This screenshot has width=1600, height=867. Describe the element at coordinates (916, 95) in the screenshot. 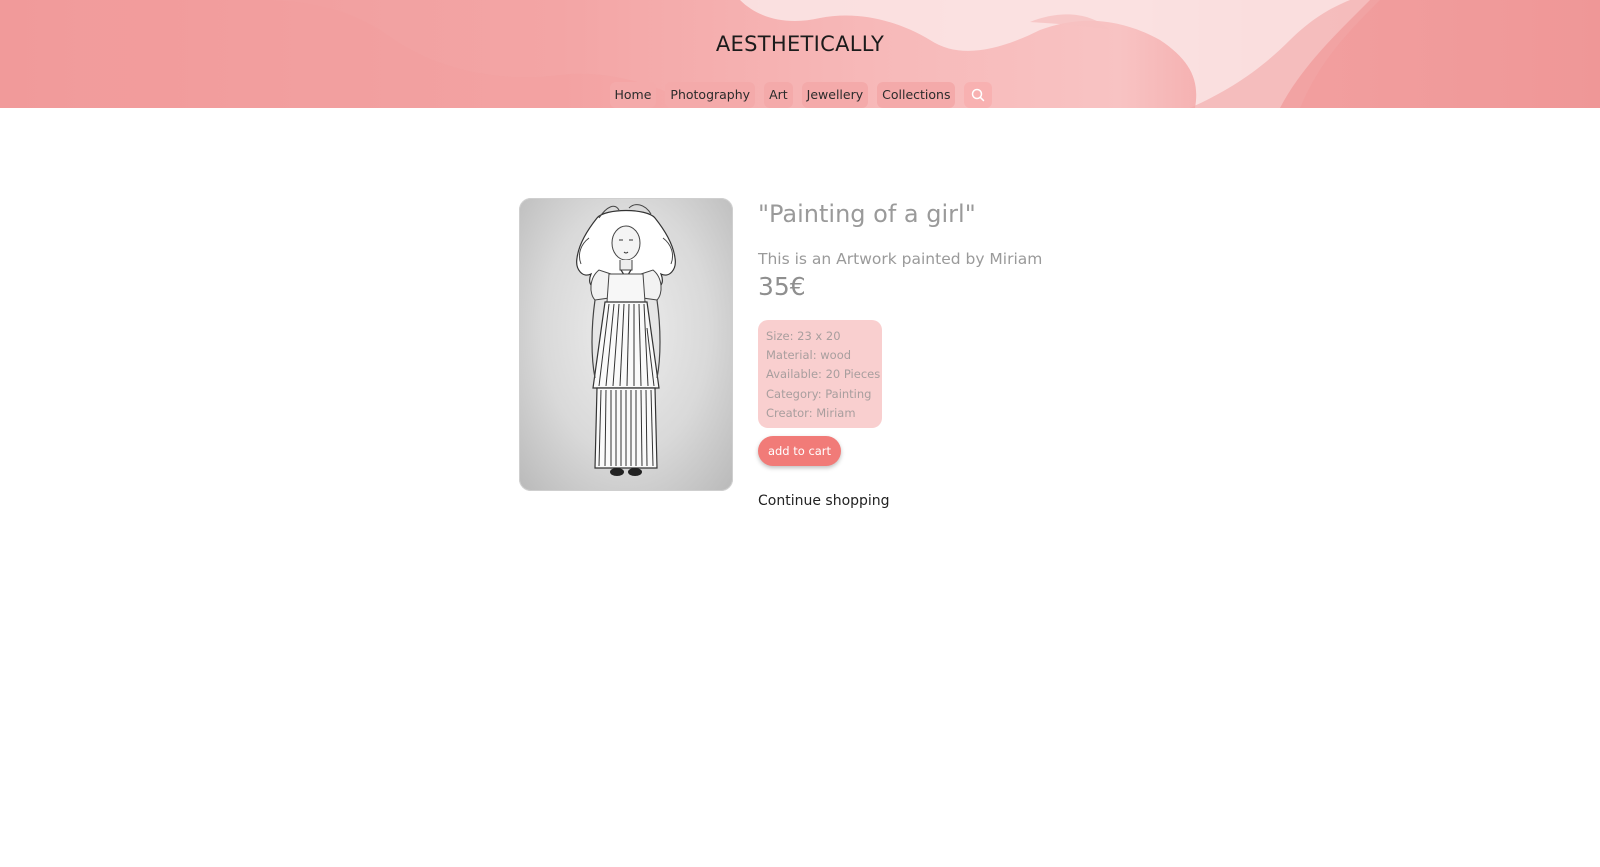

I see `nav-item-collections: Collections` at that location.